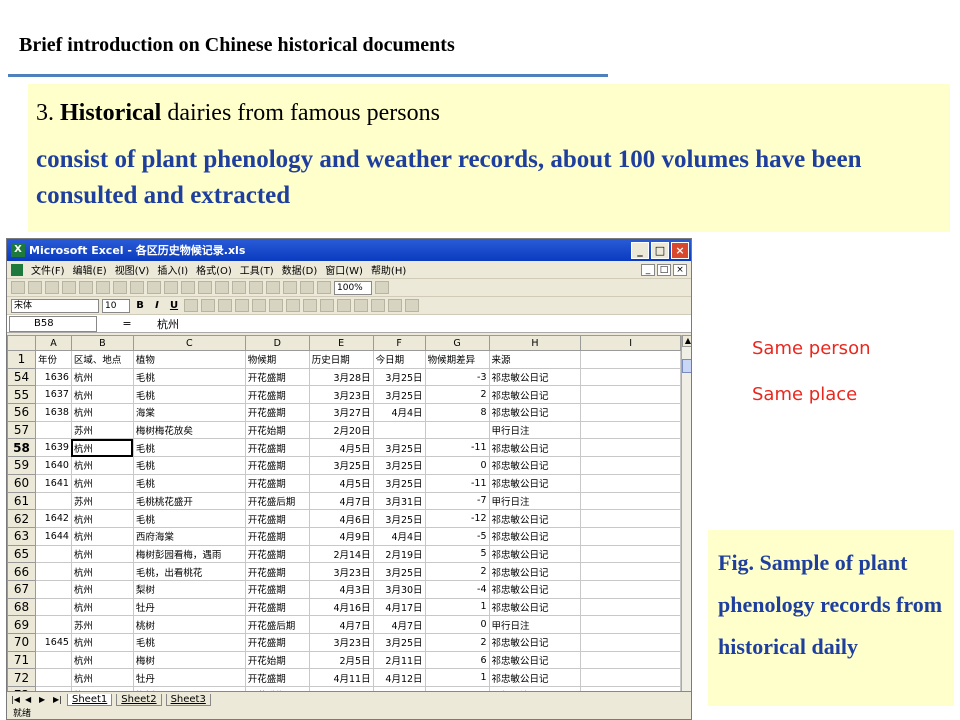 This screenshot has height=720, width=960. I want to click on column-header: A, so click(53, 343).